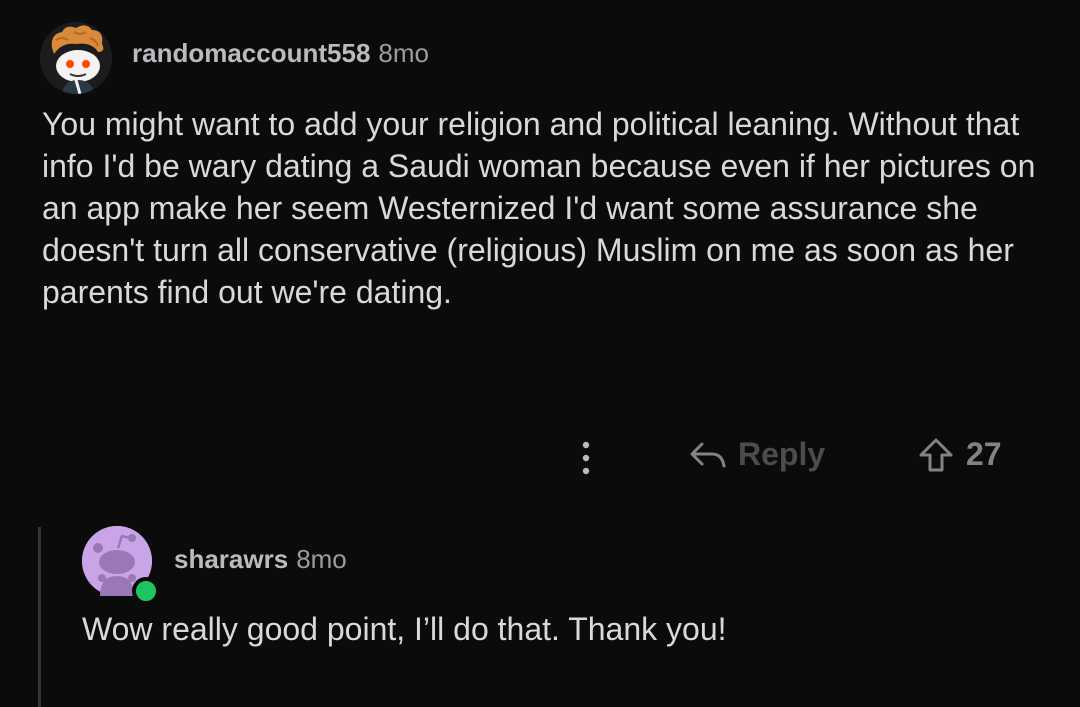 This screenshot has height=707, width=1080. Describe the element at coordinates (231, 559) in the screenshot. I see `reply-username: sharawrs` at that location.